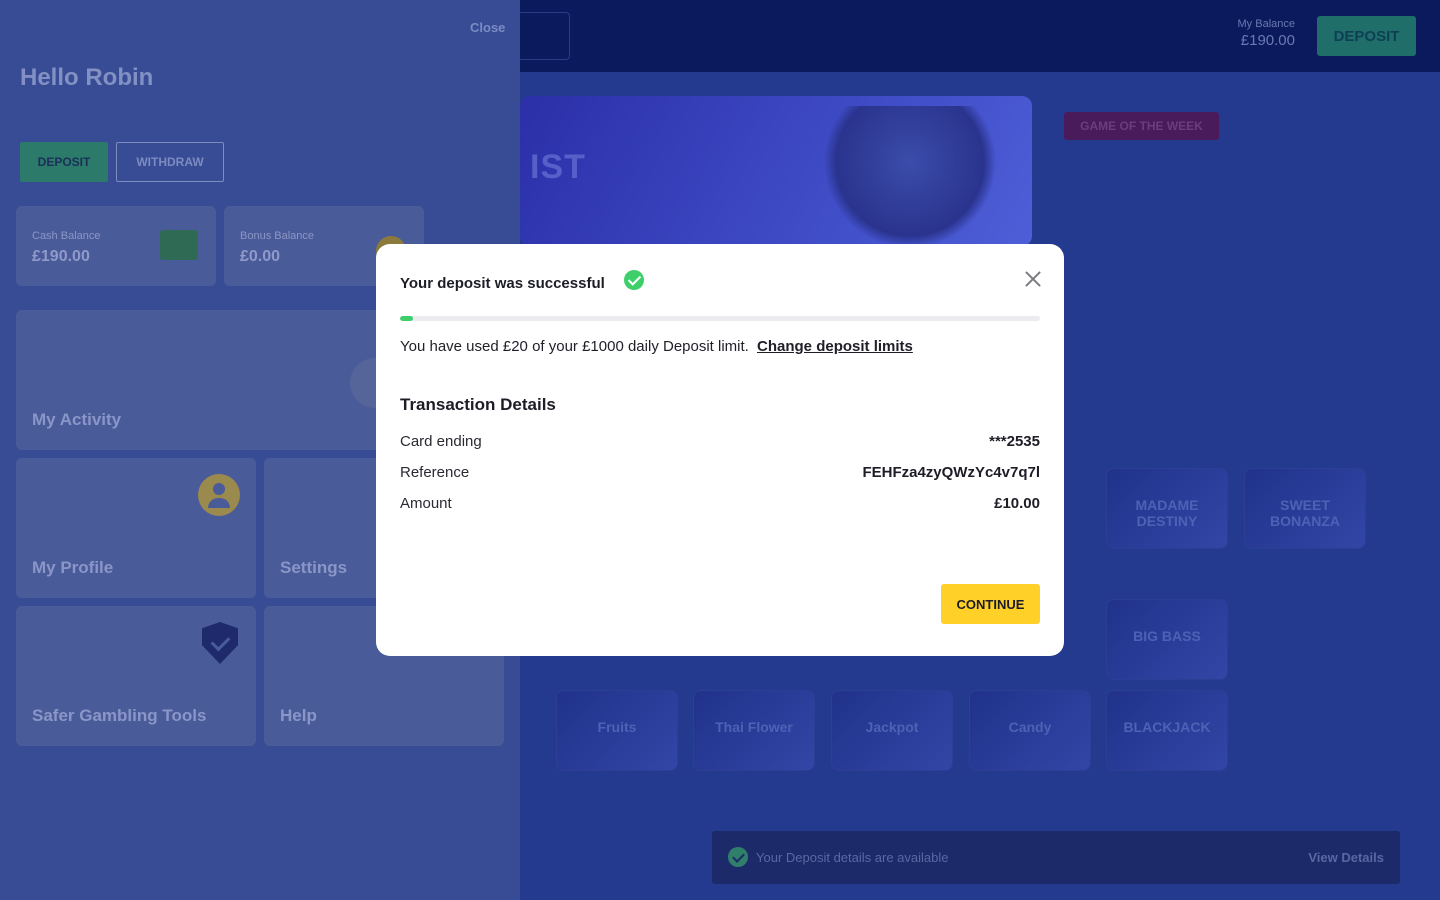 The image size is (1440, 900). I want to click on modal-title: Your deposit was successful, so click(502, 283).